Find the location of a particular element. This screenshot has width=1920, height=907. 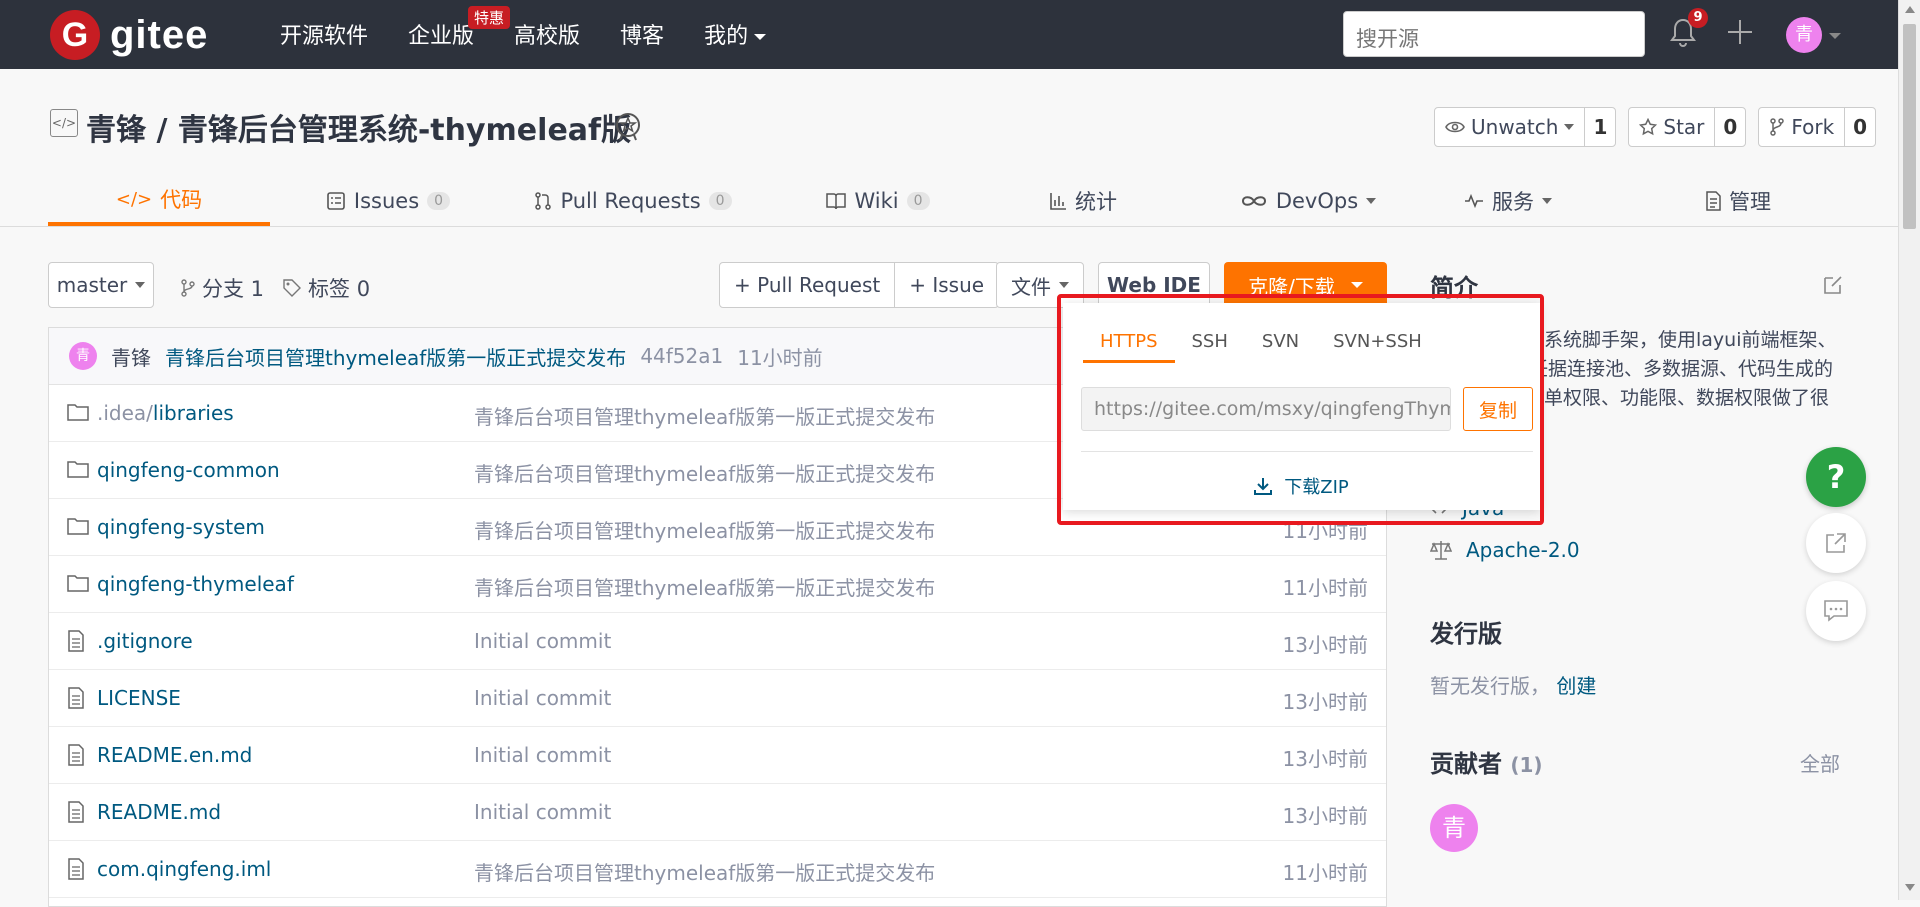

nav-education: 高校版 is located at coordinates (547, 34).